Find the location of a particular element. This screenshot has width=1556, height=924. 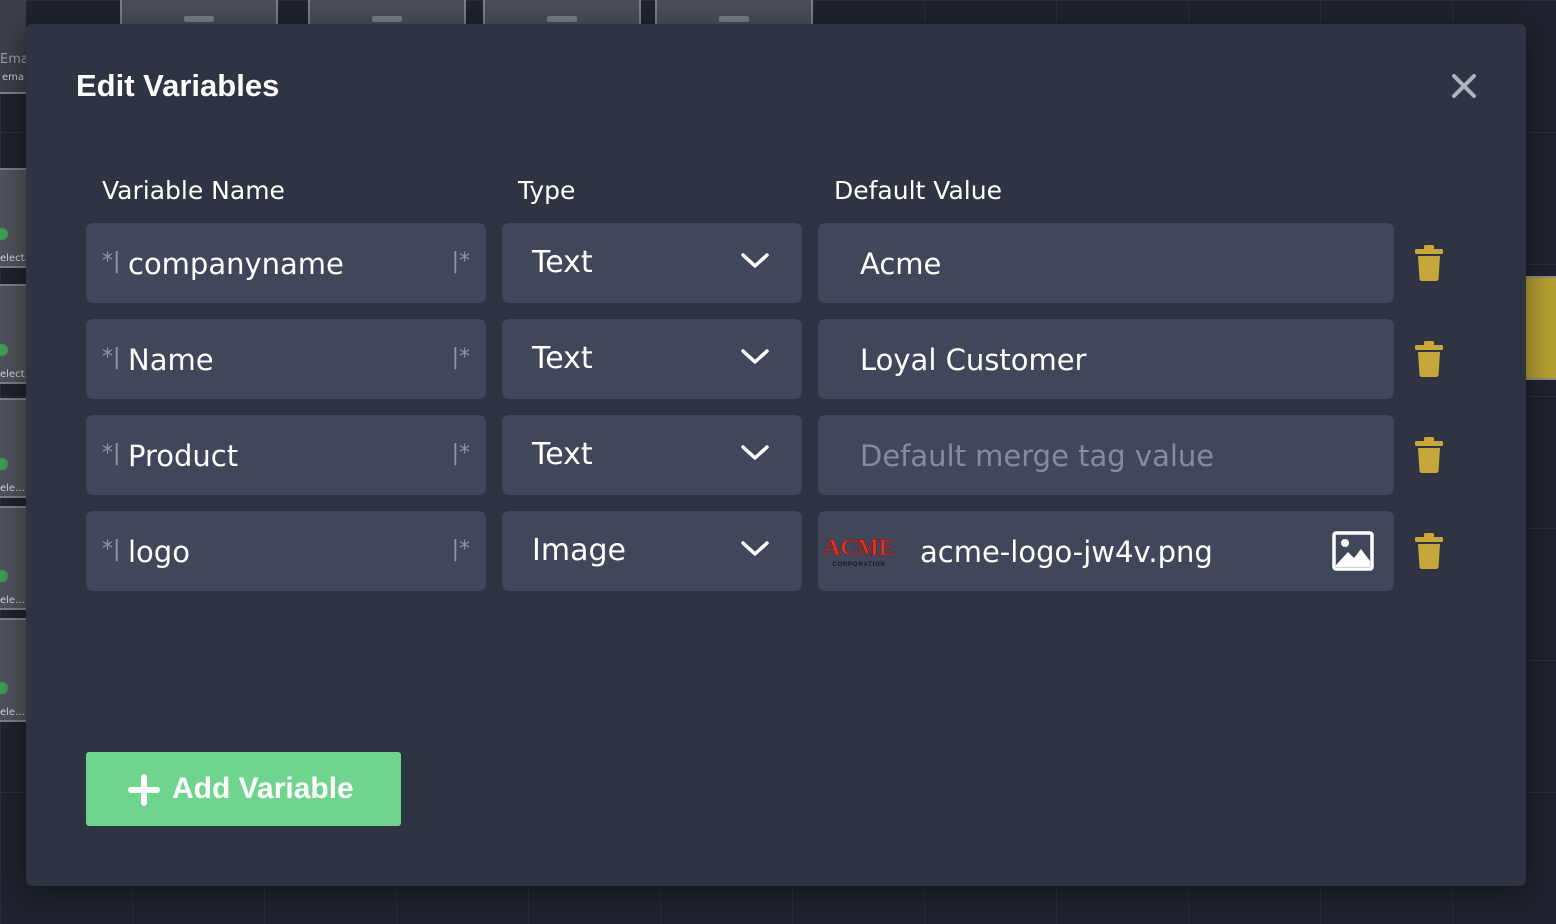

variable-name-input: *| companyname |* is located at coordinates (286, 263).